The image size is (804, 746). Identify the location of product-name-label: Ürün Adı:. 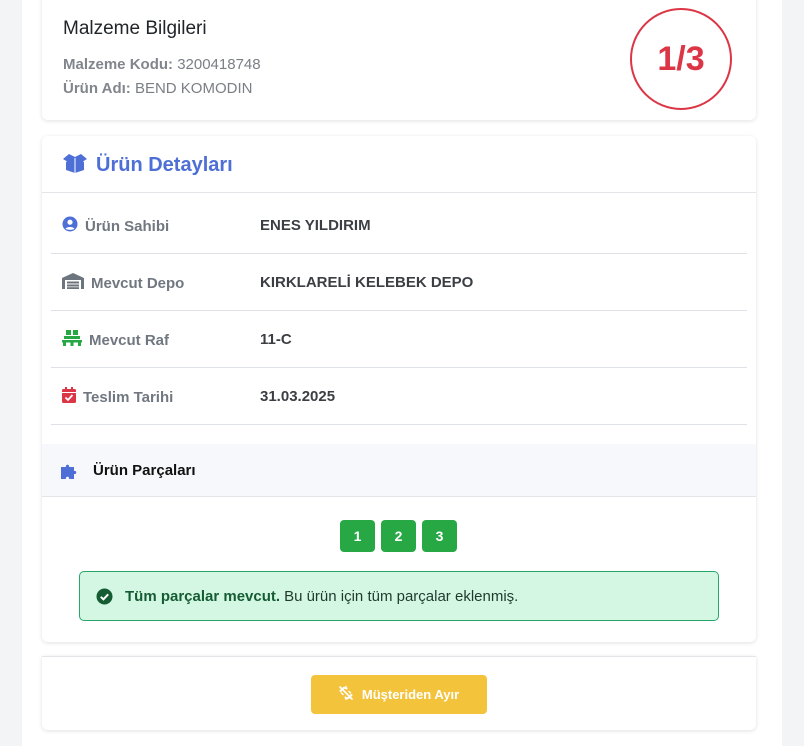
(97, 88).